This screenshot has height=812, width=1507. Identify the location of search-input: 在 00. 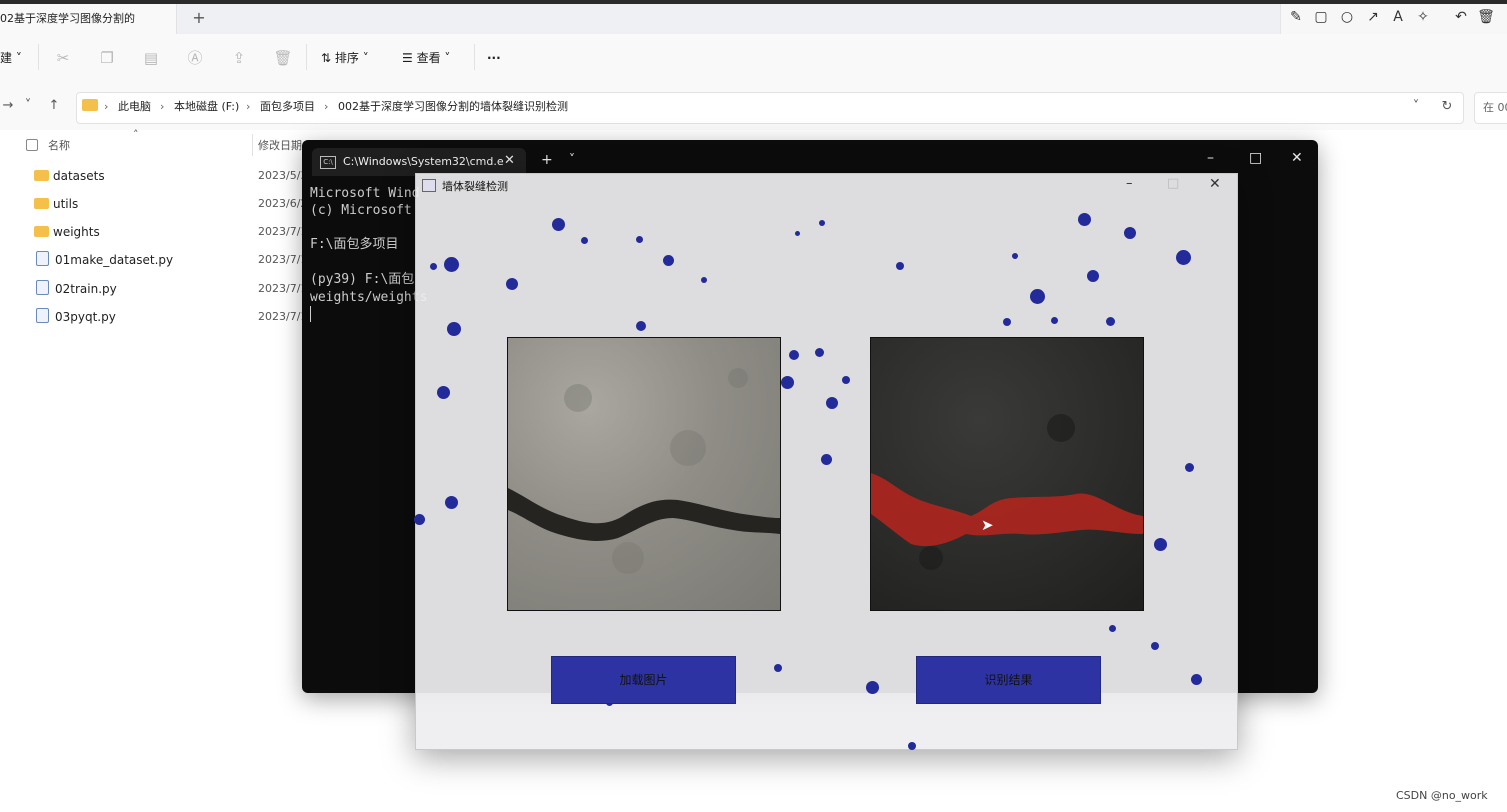
(1490, 108).